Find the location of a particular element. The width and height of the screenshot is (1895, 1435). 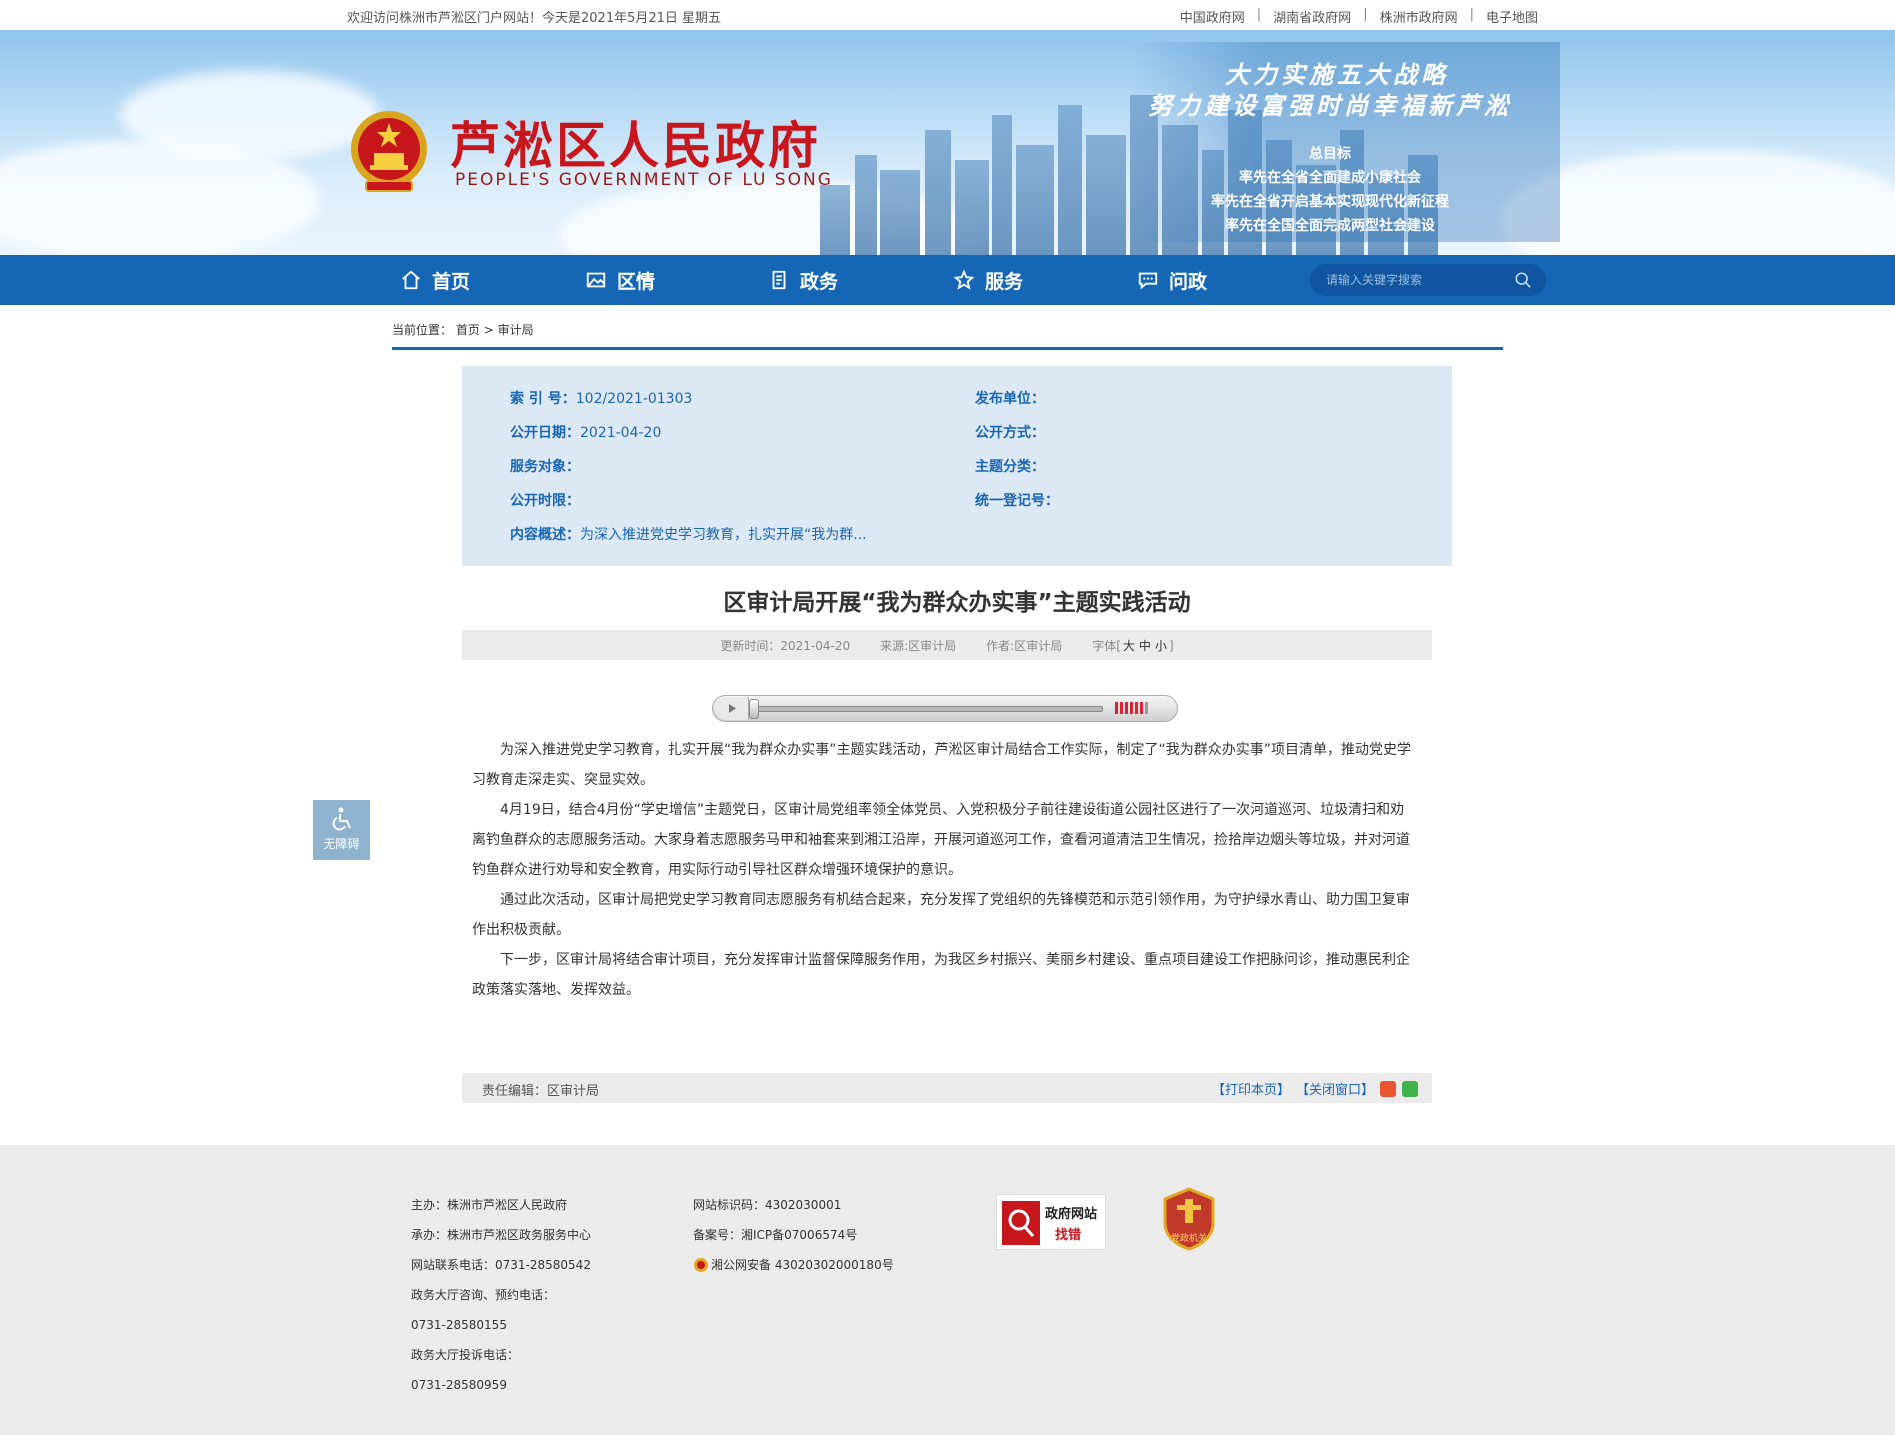

info-publisher: 发布单位： is located at coordinates (1010, 398).